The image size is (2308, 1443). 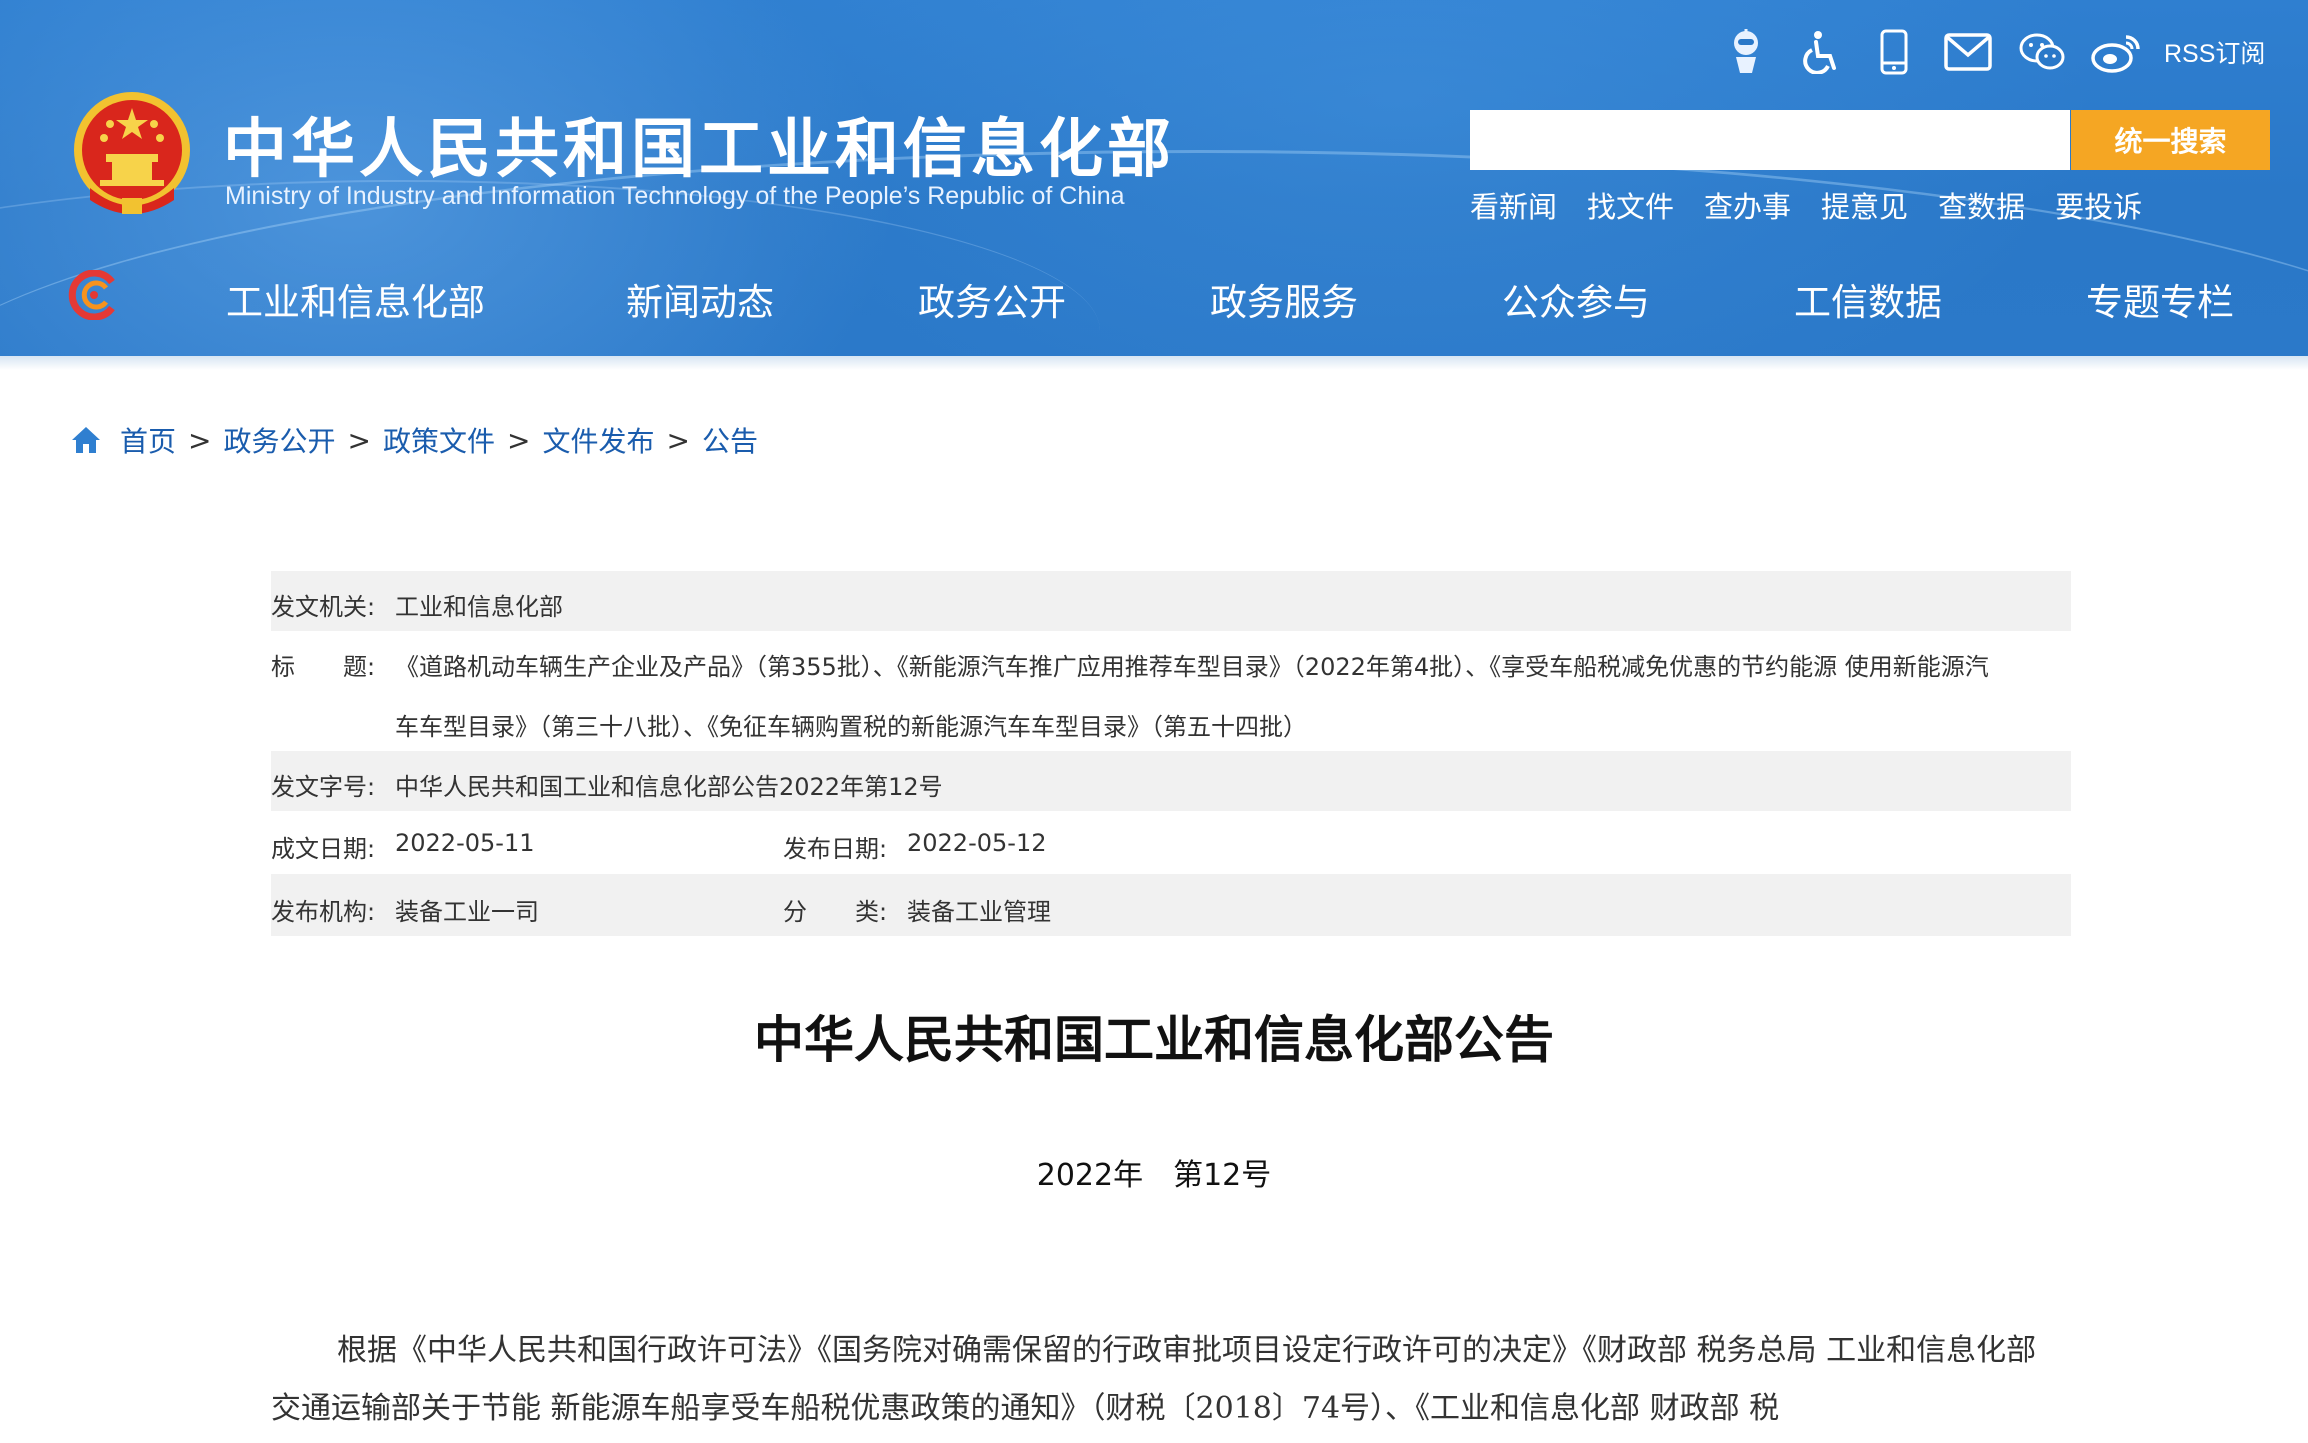 I want to click on header-shadow, so click(x=1154, y=363).